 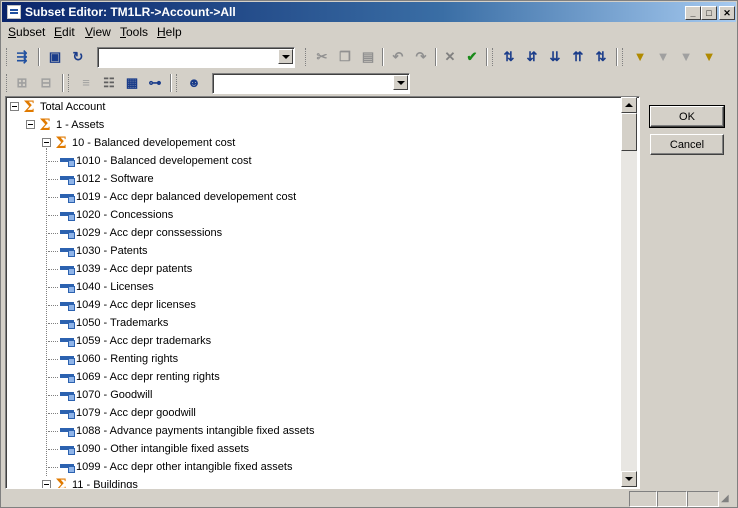 What do you see at coordinates (313, 233) in the screenshot?
I see `tree-leaf-item: 1029 - Acc depr conssessions` at bounding box center [313, 233].